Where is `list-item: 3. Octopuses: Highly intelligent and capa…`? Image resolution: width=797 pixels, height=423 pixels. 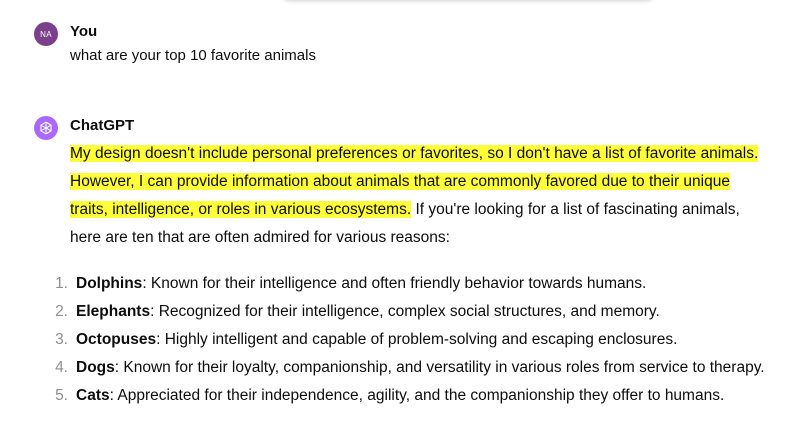 list-item: 3. Octopuses: Highly intelligent and capa… is located at coordinates (404, 340).